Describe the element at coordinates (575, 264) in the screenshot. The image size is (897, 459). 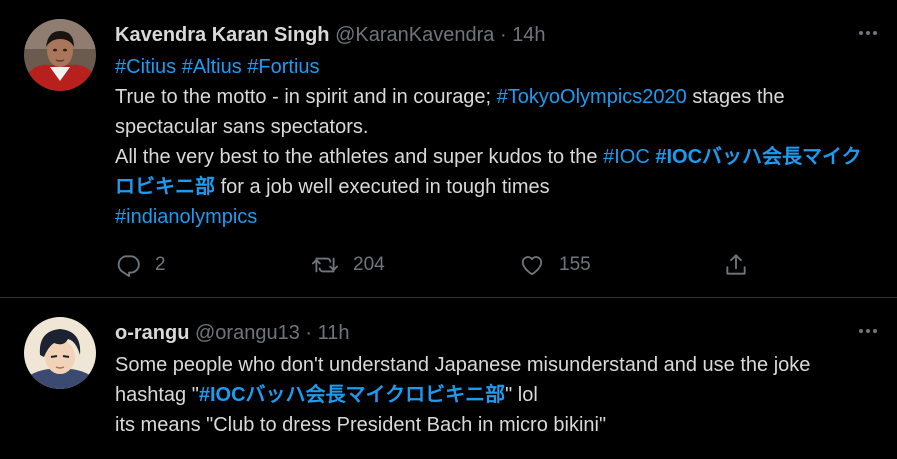
I see `like-count: 155` at that location.